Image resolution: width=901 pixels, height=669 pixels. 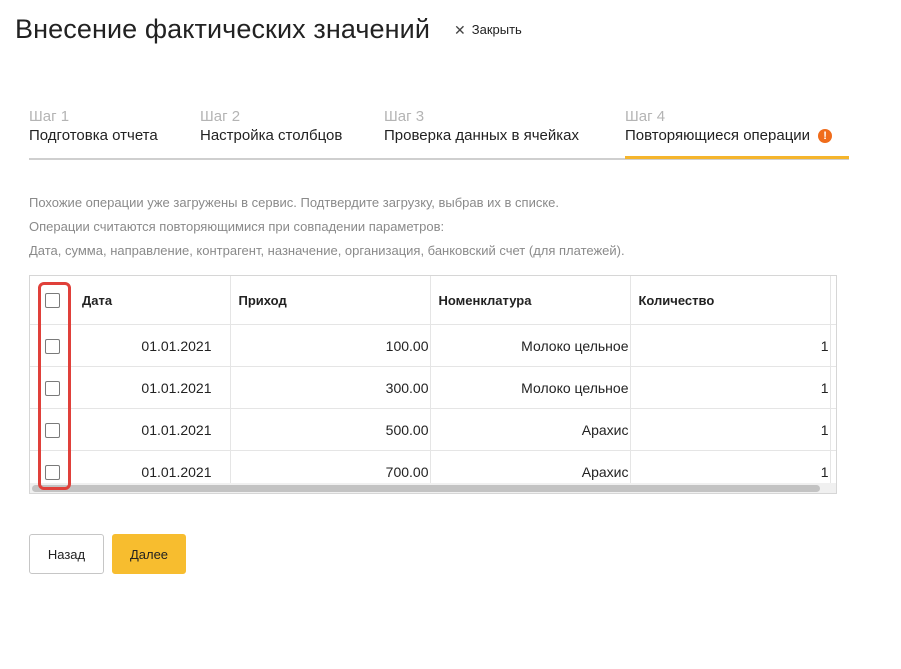 What do you see at coordinates (426, 488) in the screenshot?
I see `scrollbar-thumb` at bounding box center [426, 488].